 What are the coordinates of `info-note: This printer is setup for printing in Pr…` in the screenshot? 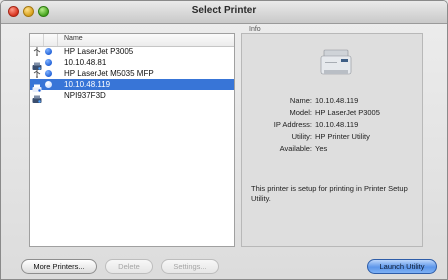 It's located at (329, 193).